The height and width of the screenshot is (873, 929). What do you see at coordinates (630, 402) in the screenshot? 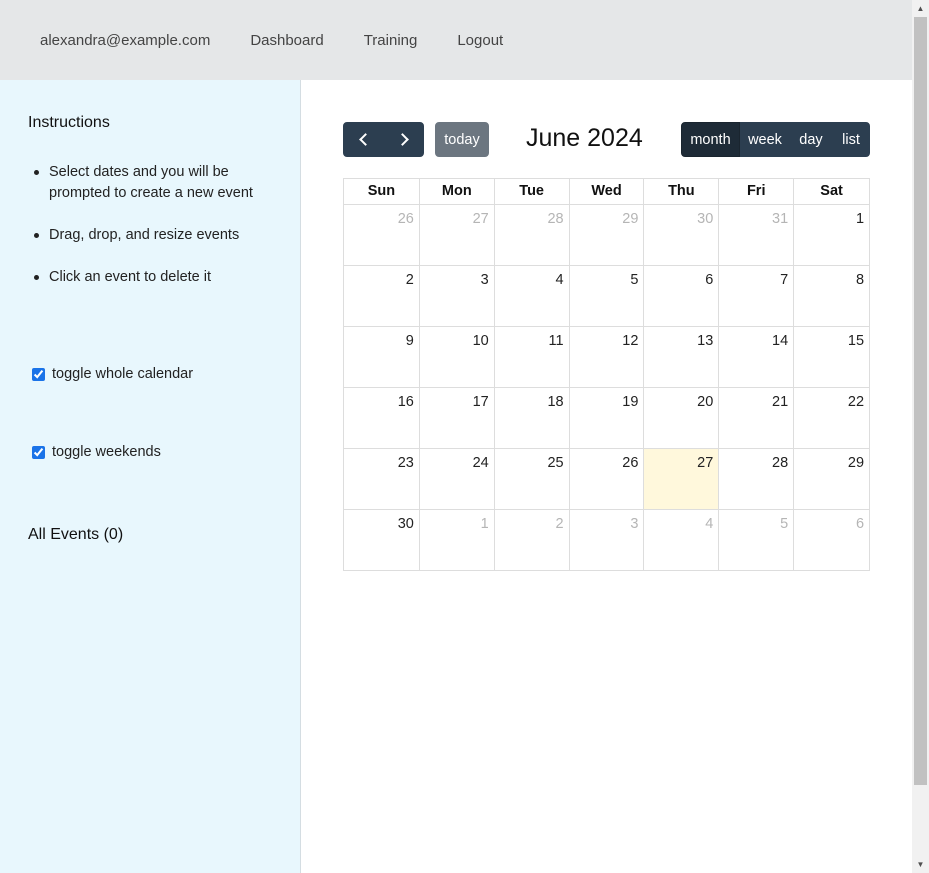
I see `day-number: 19` at bounding box center [630, 402].